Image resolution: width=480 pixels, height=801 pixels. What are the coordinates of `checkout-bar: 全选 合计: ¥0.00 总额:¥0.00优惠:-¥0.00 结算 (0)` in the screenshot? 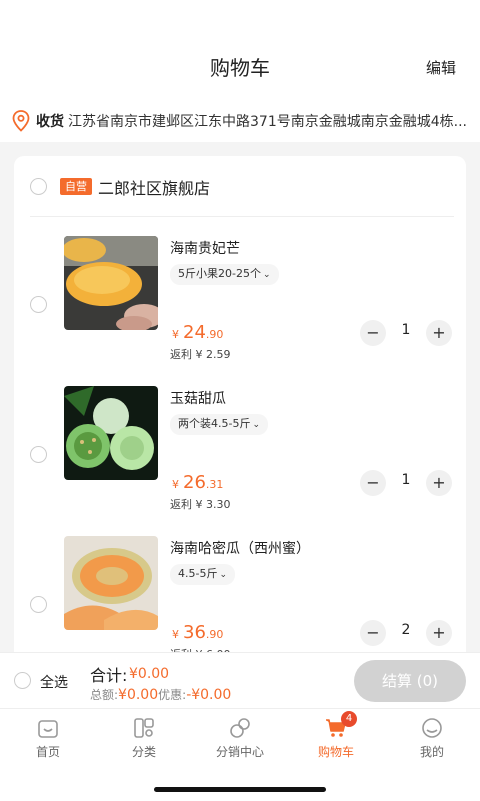 It's located at (240, 680).